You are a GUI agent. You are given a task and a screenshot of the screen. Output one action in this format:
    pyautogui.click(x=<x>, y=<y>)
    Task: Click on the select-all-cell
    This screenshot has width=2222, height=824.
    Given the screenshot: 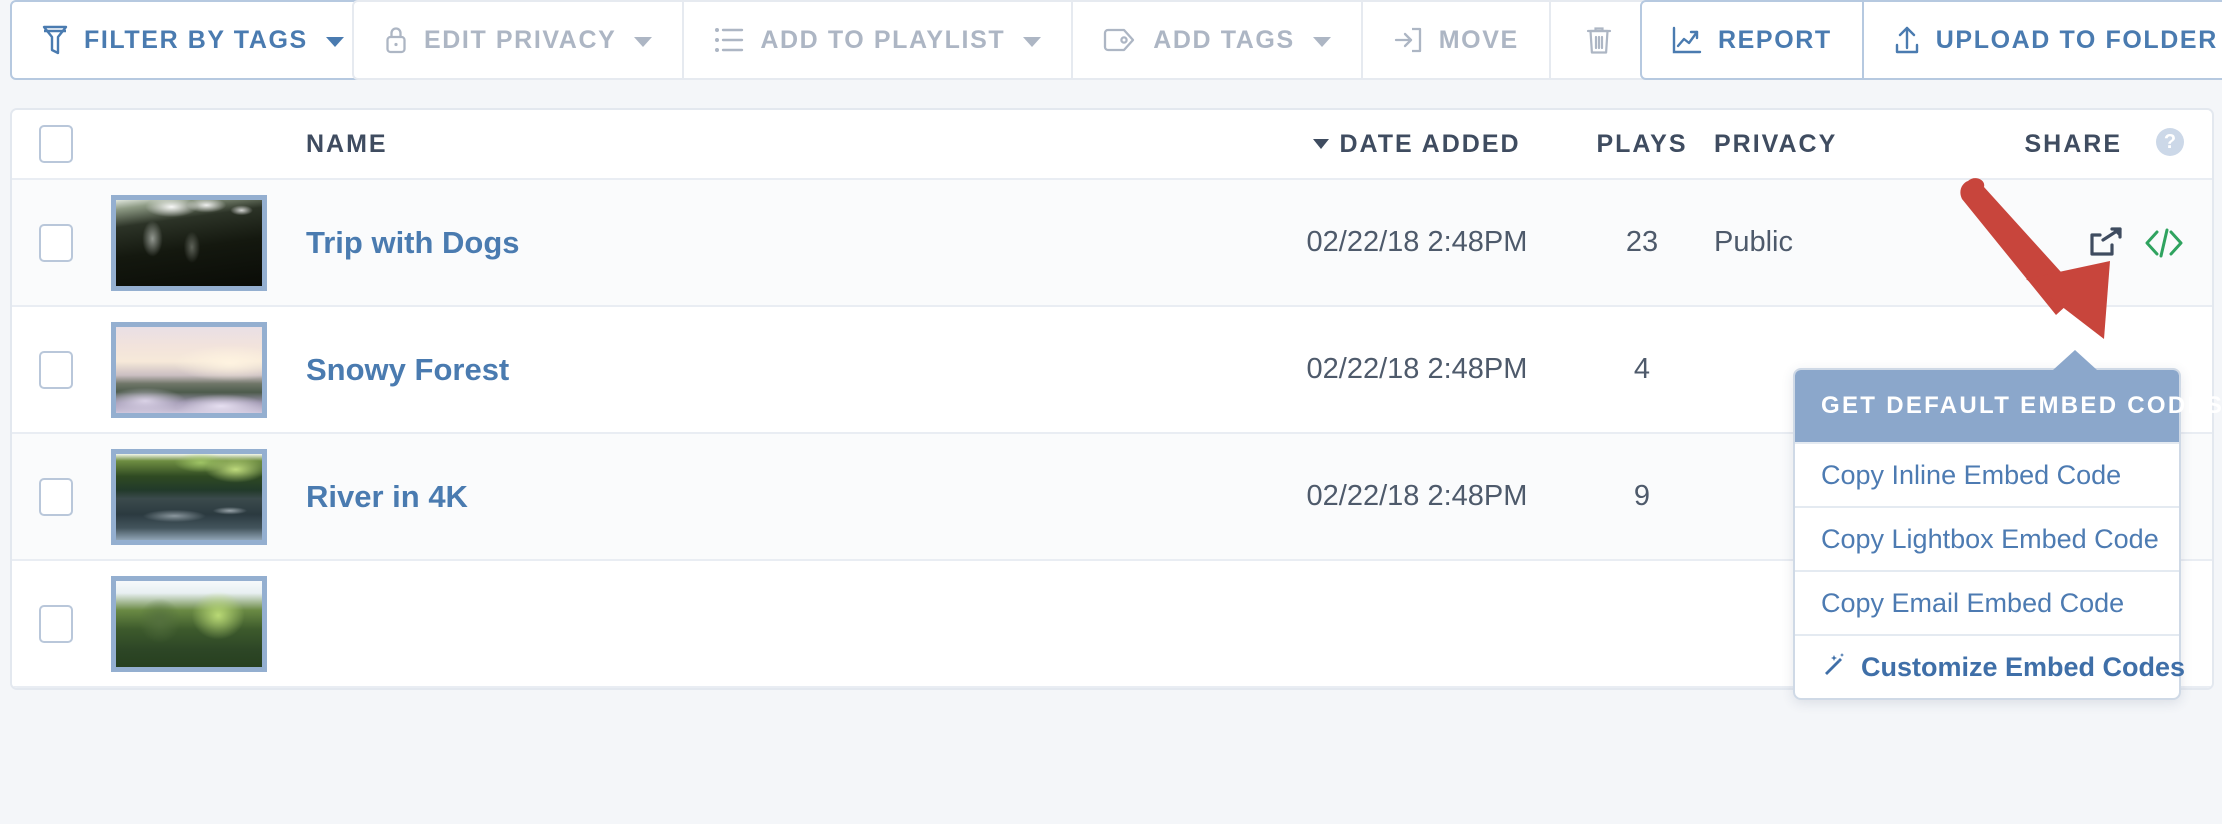 What is the action you would take?
    pyautogui.click(x=56, y=144)
    